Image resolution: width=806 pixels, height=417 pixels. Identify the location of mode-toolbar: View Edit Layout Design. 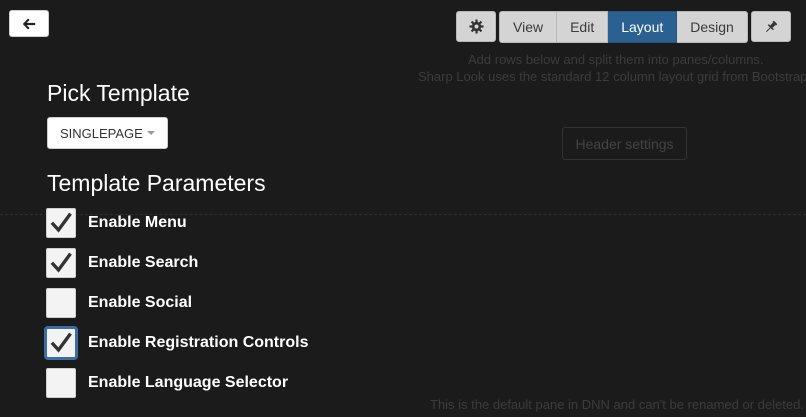
(623, 27).